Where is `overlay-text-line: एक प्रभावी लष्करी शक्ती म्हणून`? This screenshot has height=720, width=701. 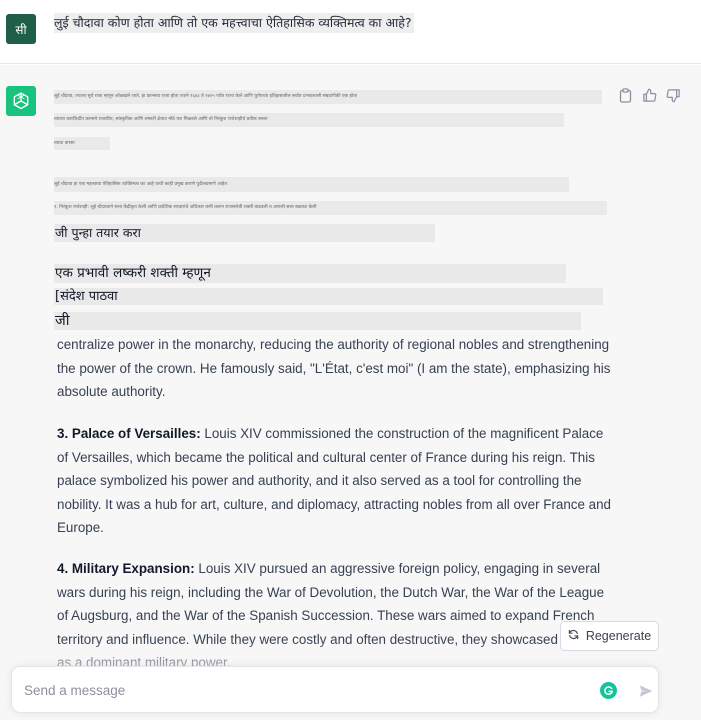 overlay-text-line: एक प्रभावी लष्करी शक्ती म्हणून is located at coordinates (310, 273).